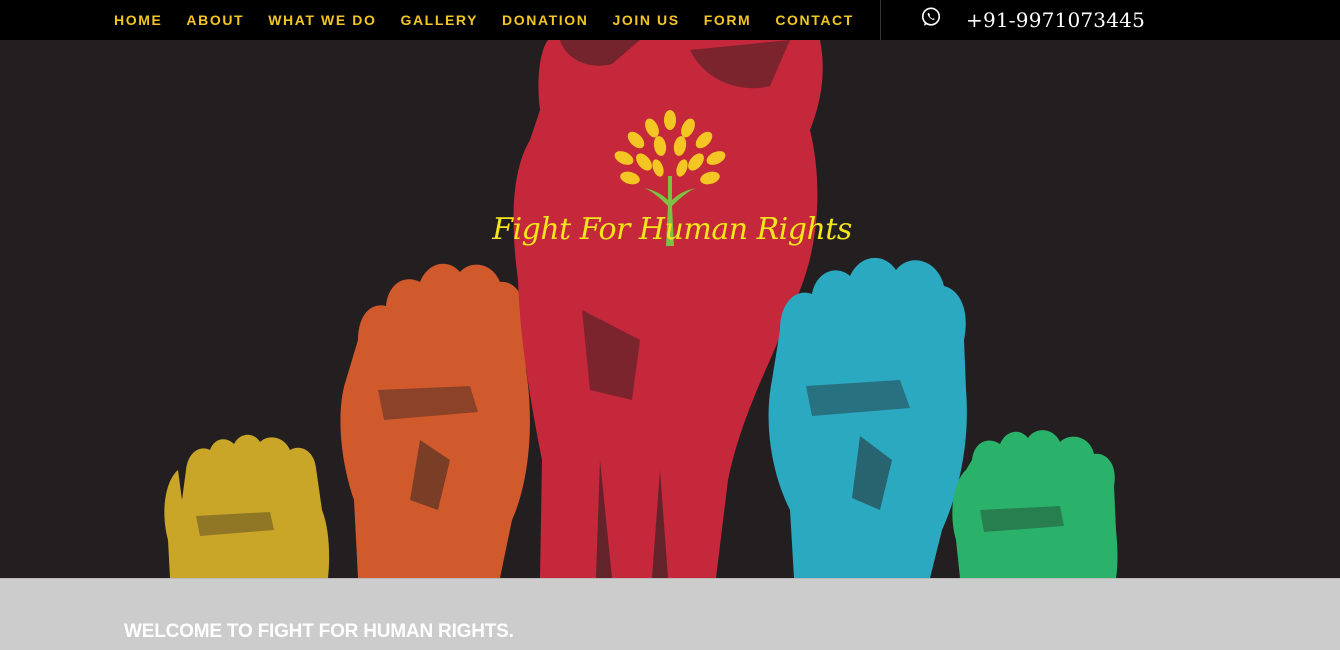  Describe the element at coordinates (1035, 504) in the screenshot. I see `green-fist-icon` at that location.